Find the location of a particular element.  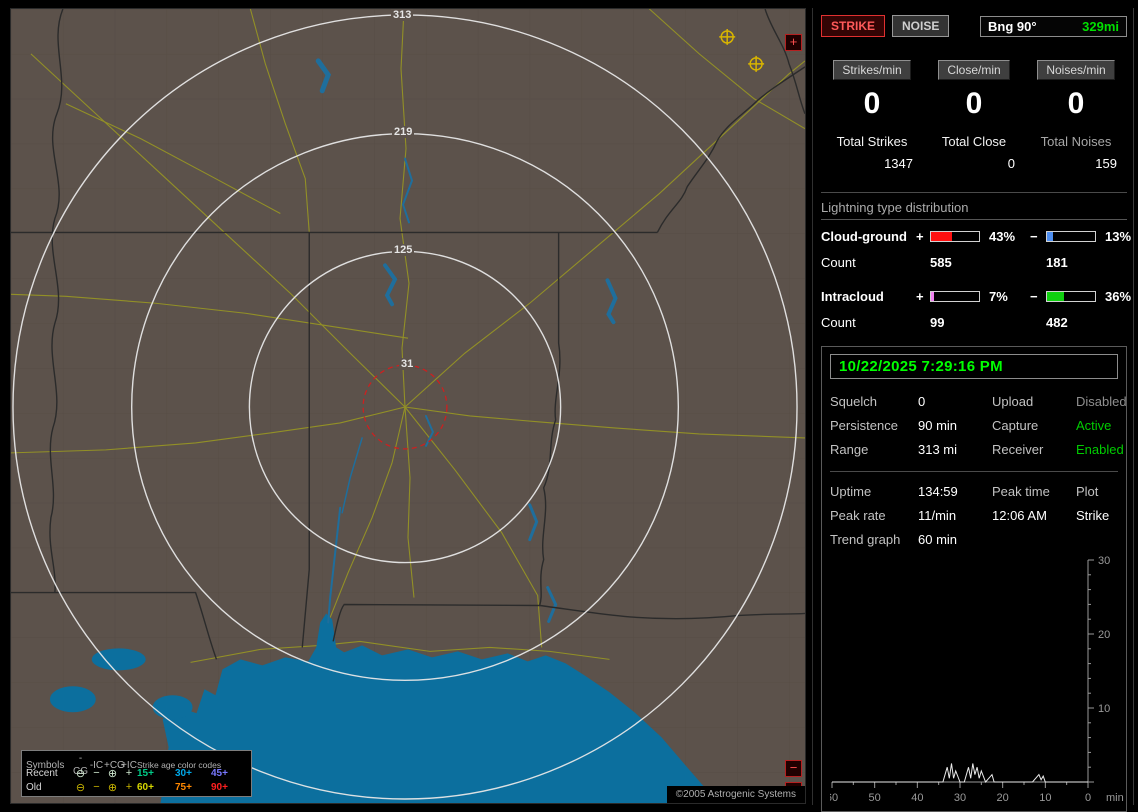

svg-text: 60 is located at coordinates (834, 798).